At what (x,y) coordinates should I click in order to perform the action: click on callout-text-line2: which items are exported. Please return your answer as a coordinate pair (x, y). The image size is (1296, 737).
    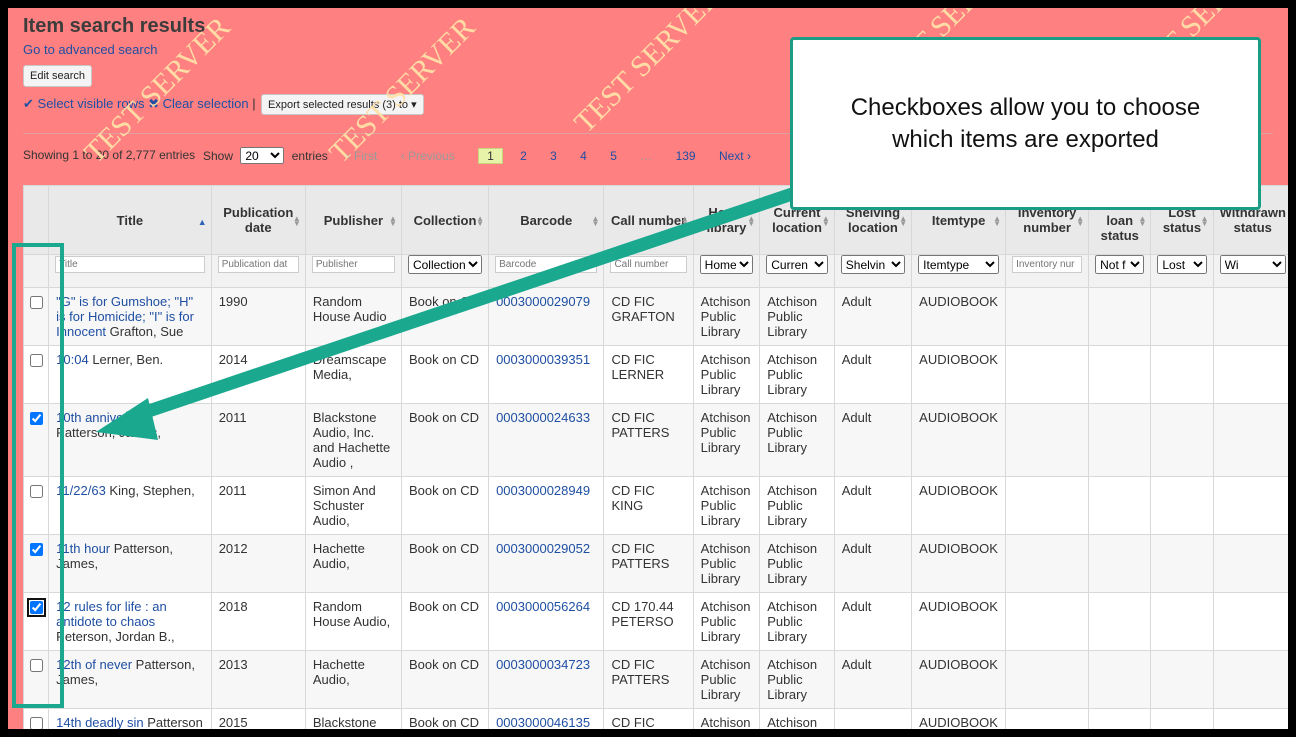
    Looking at the image, I should click on (1025, 139).